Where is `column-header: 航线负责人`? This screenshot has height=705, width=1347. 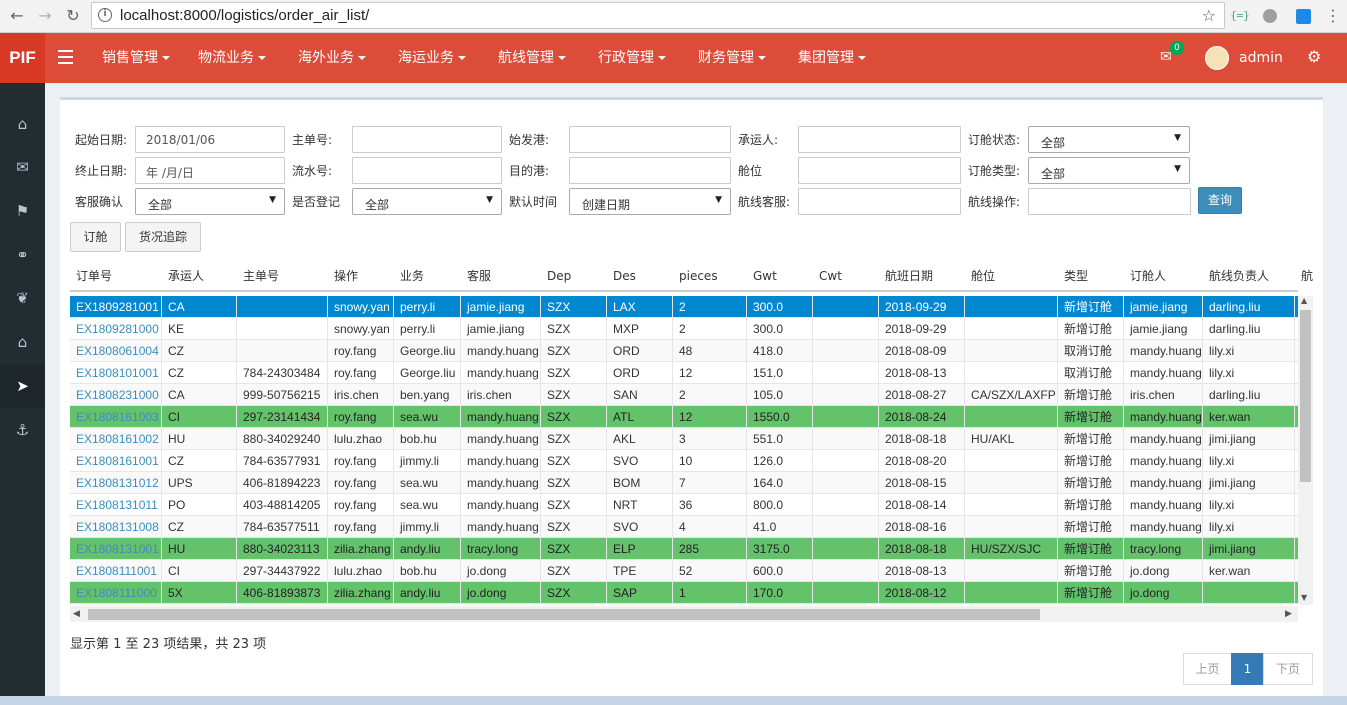 column-header: 航线负责人 is located at coordinates (1249, 276).